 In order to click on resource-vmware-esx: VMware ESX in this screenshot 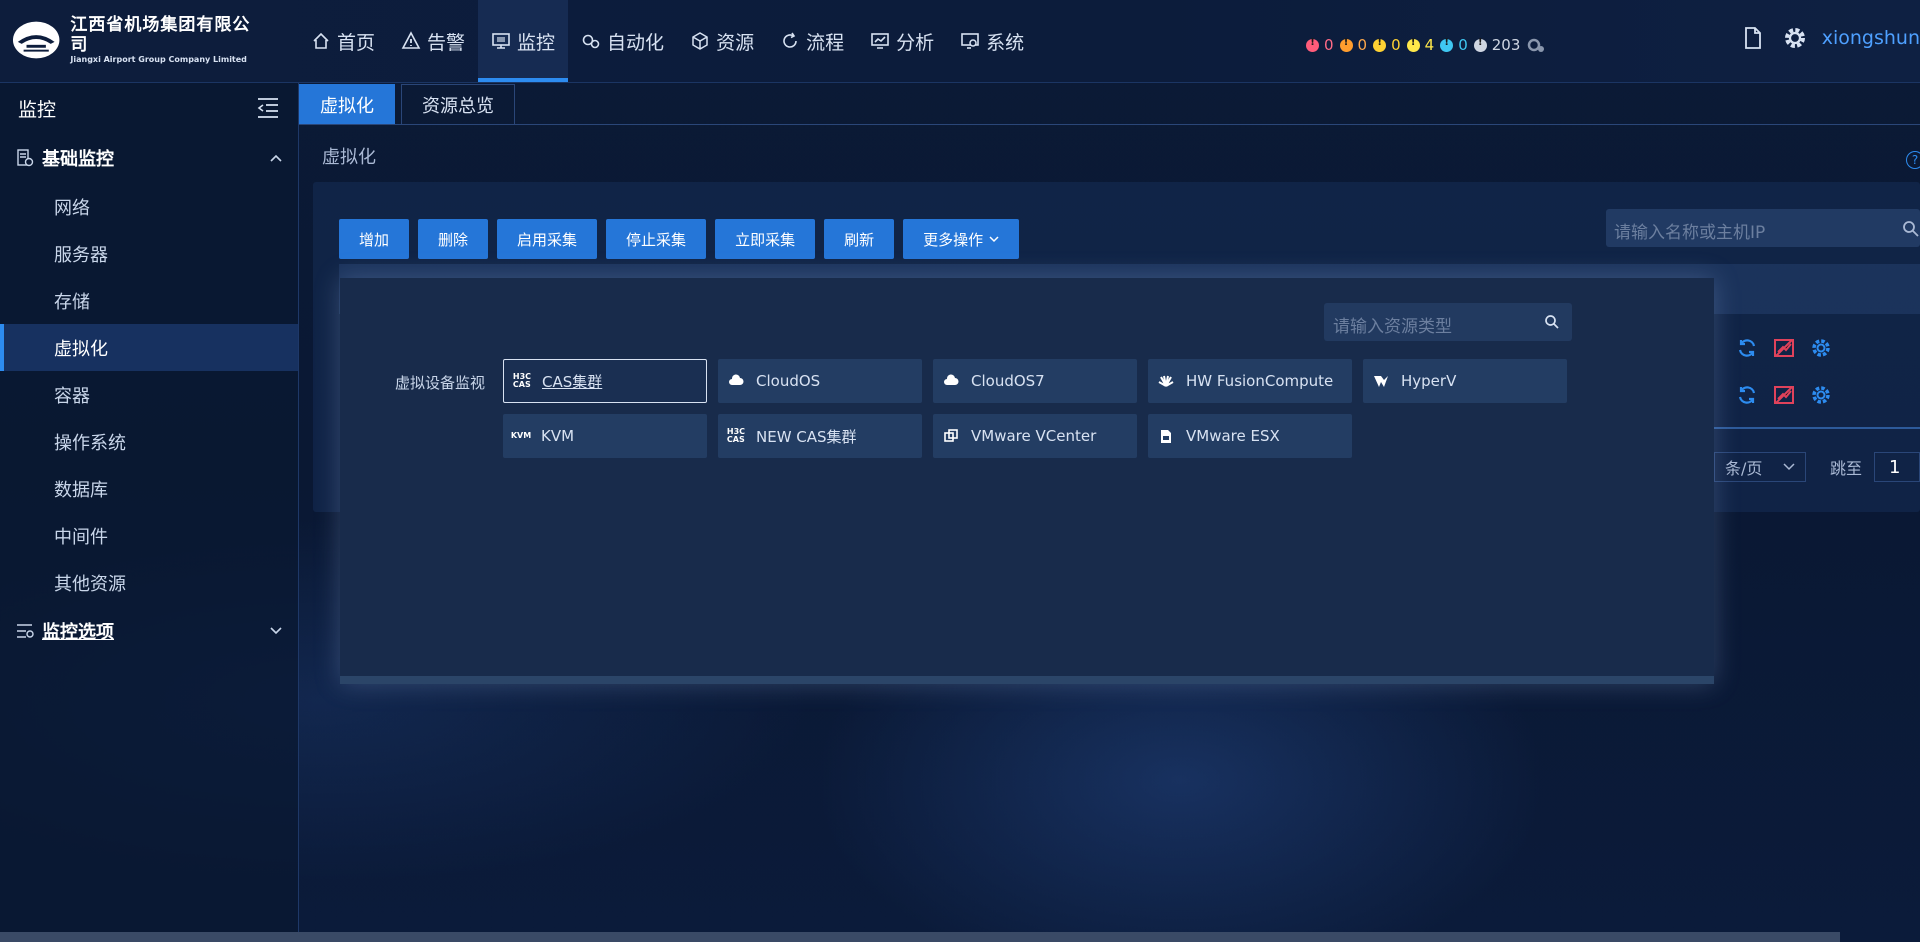, I will do `click(1250, 436)`.